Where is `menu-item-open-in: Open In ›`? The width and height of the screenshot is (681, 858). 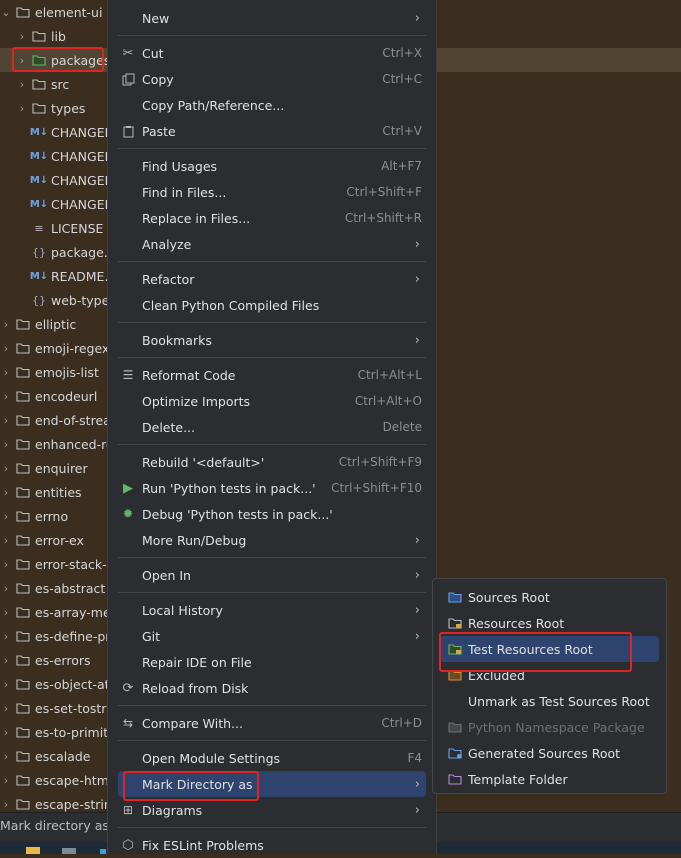 menu-item-open-in: Open In › is located at coordinates (272, 575).